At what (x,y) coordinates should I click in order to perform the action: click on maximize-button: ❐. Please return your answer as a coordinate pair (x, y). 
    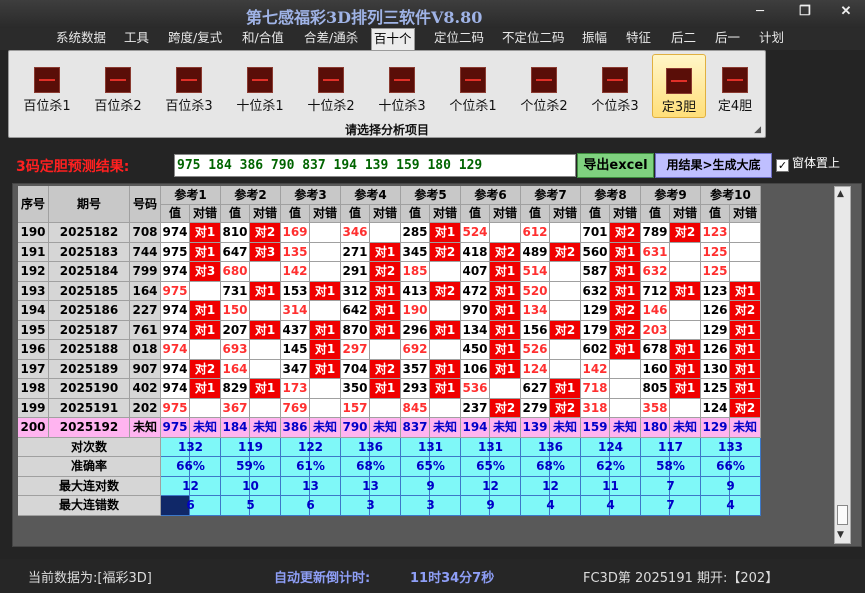
    Looking at the image, I should click on (805, 12).